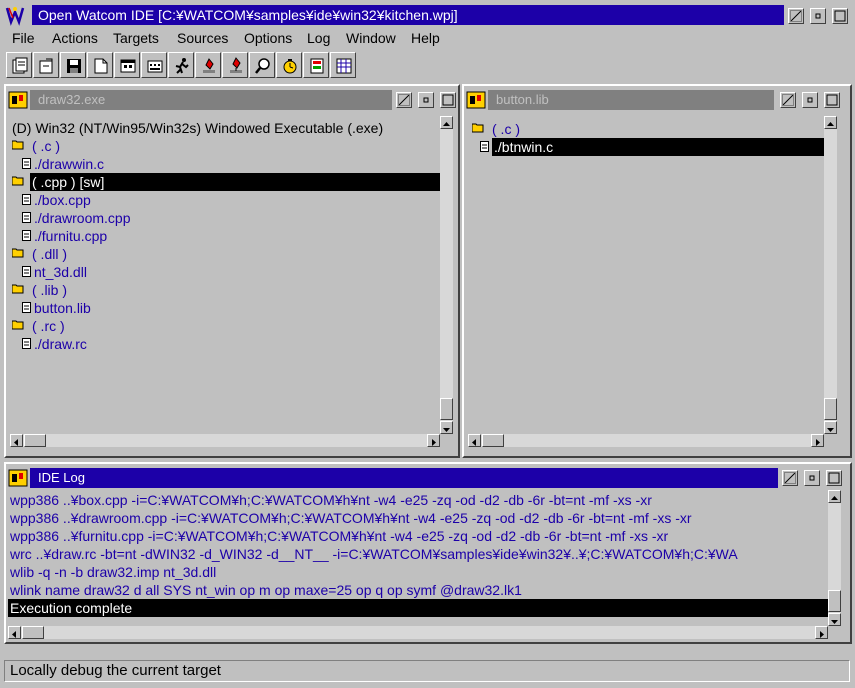 This screenshot has width=855, height=688. Describe the element at coordinates (62, 308) in the screenshot. I see `list-item: button.lib` at that location.